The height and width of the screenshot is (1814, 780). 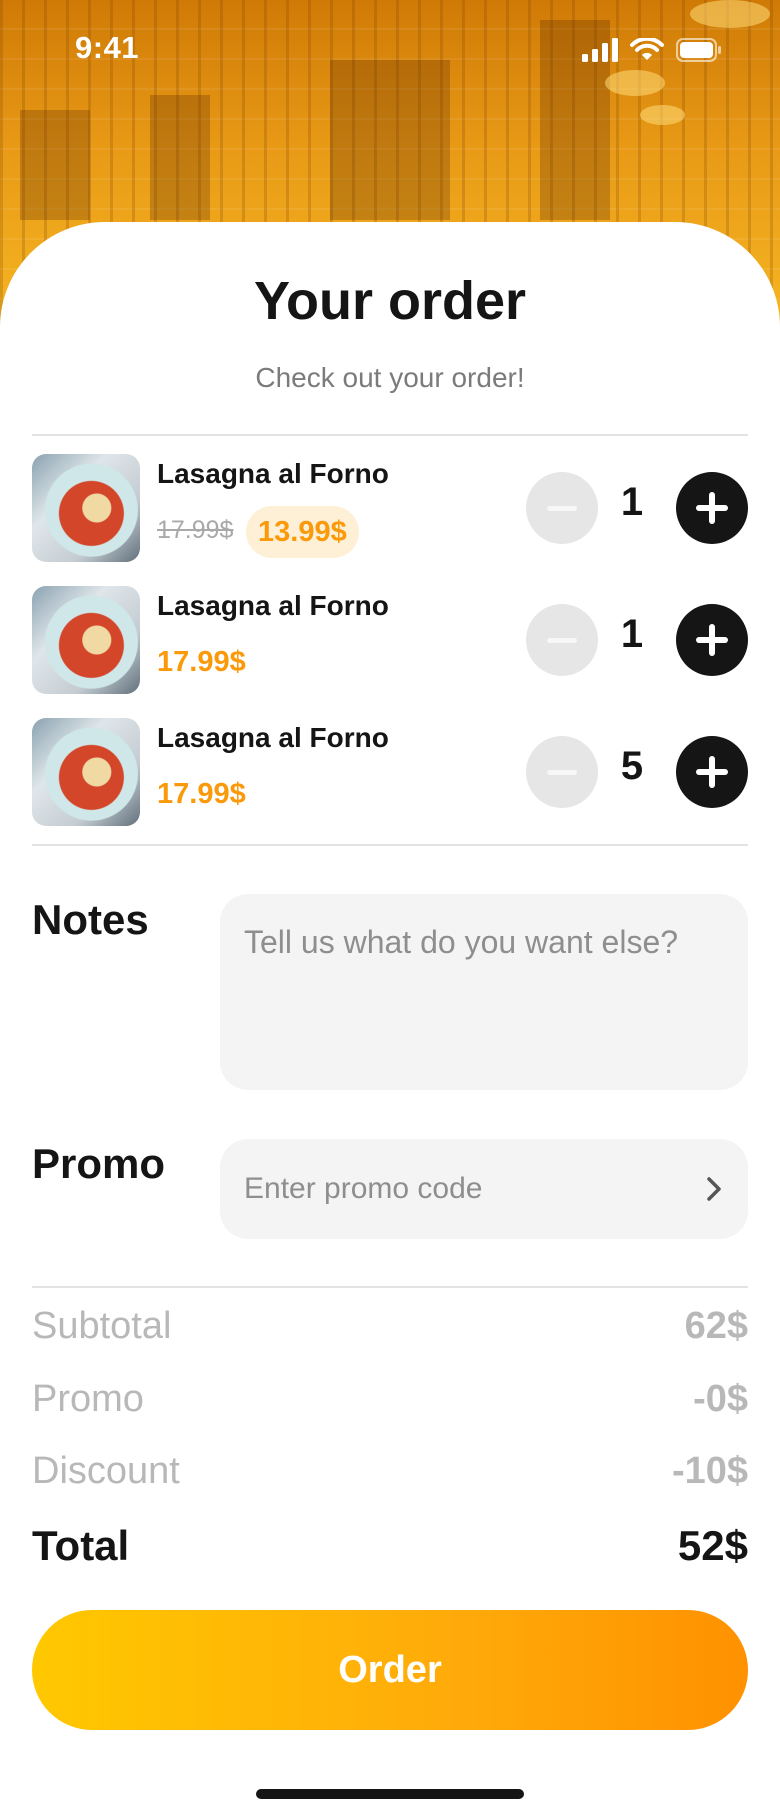 I want to click on total-value: 52$, so click(x=712, y=1545).